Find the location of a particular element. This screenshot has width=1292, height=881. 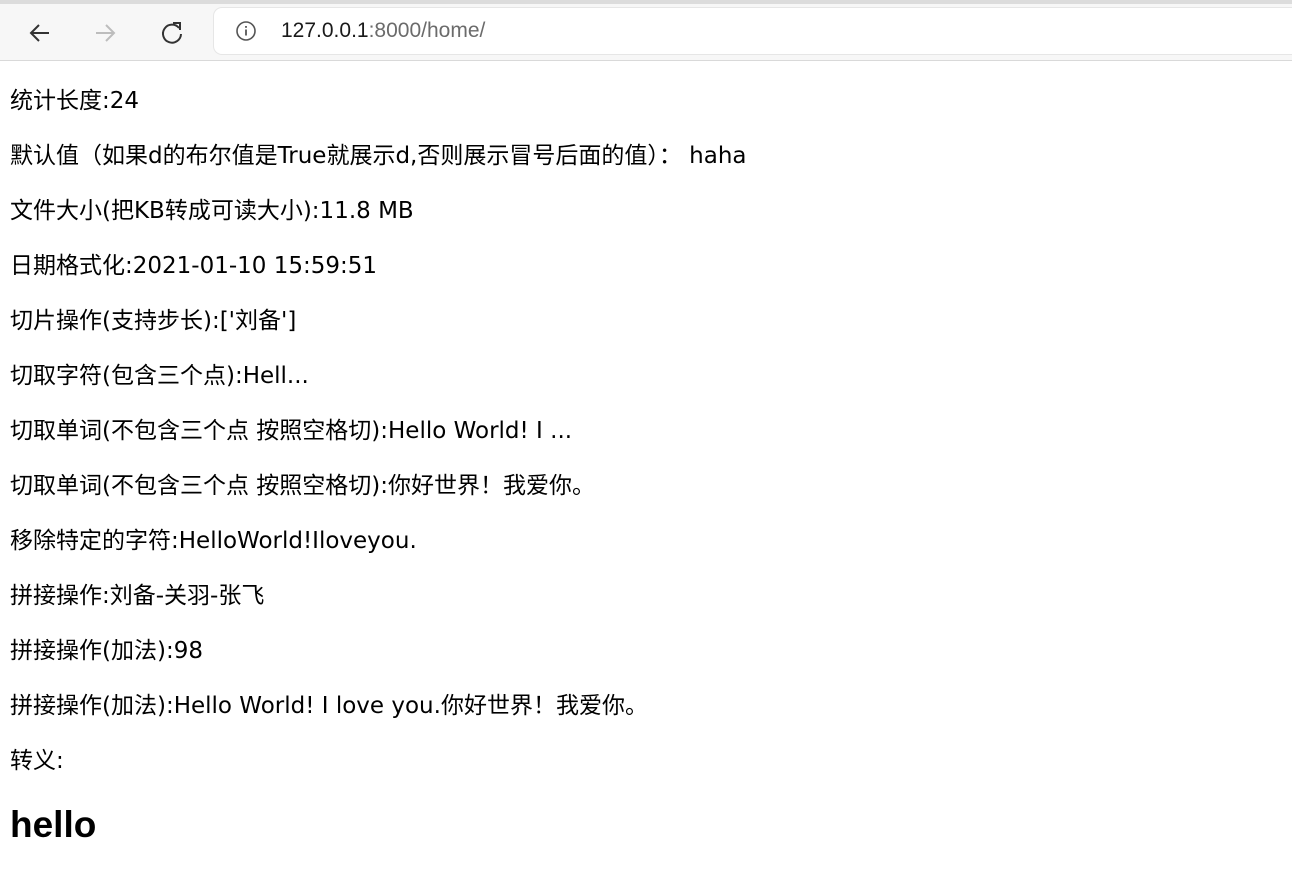

reload-button is located at coordinates (172, 33).